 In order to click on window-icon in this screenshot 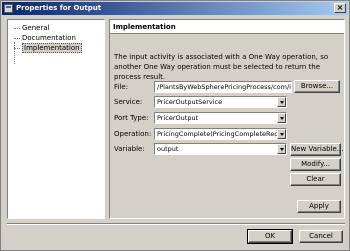, I will do `click(8, 8)`.